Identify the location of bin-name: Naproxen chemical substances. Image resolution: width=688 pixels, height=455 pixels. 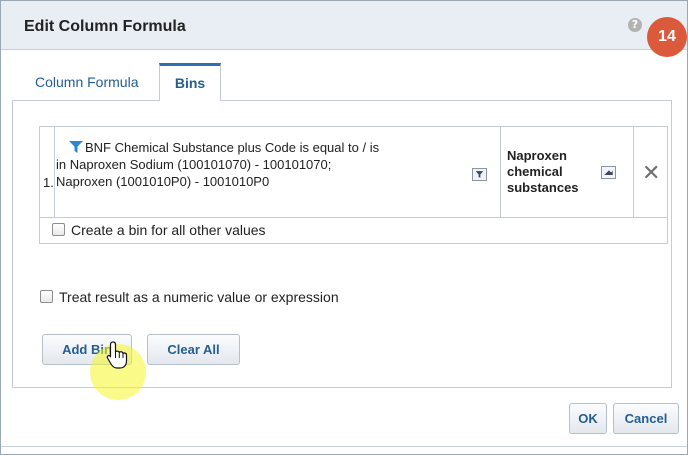
(552, 172).